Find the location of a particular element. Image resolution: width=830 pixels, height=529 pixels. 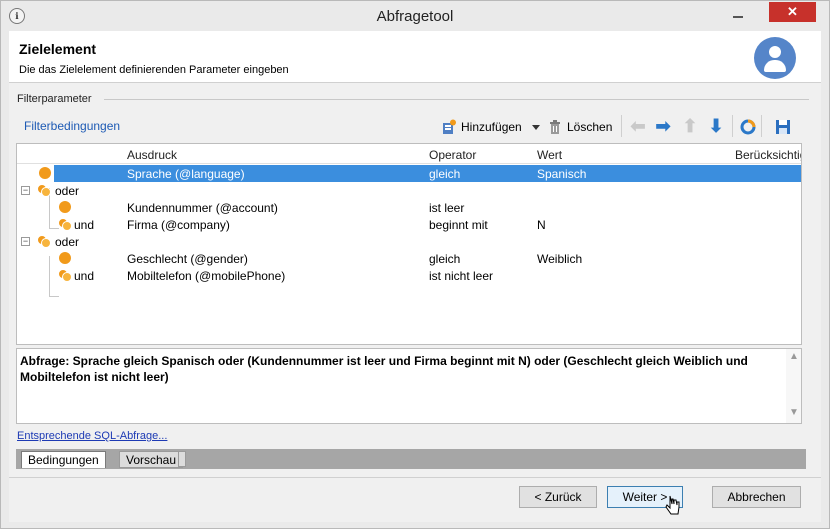

mouse-cursor-icon is located at coordinates (672, 505).